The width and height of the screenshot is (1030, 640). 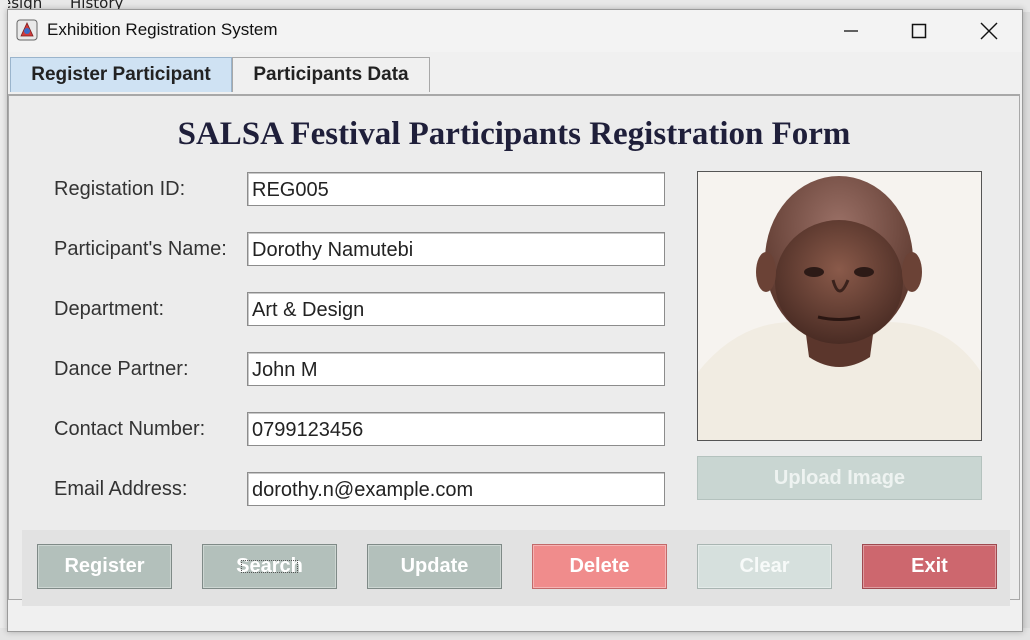 I want to click on email-address-field: dorothy.n@example.com, so click(x=456, y=489).